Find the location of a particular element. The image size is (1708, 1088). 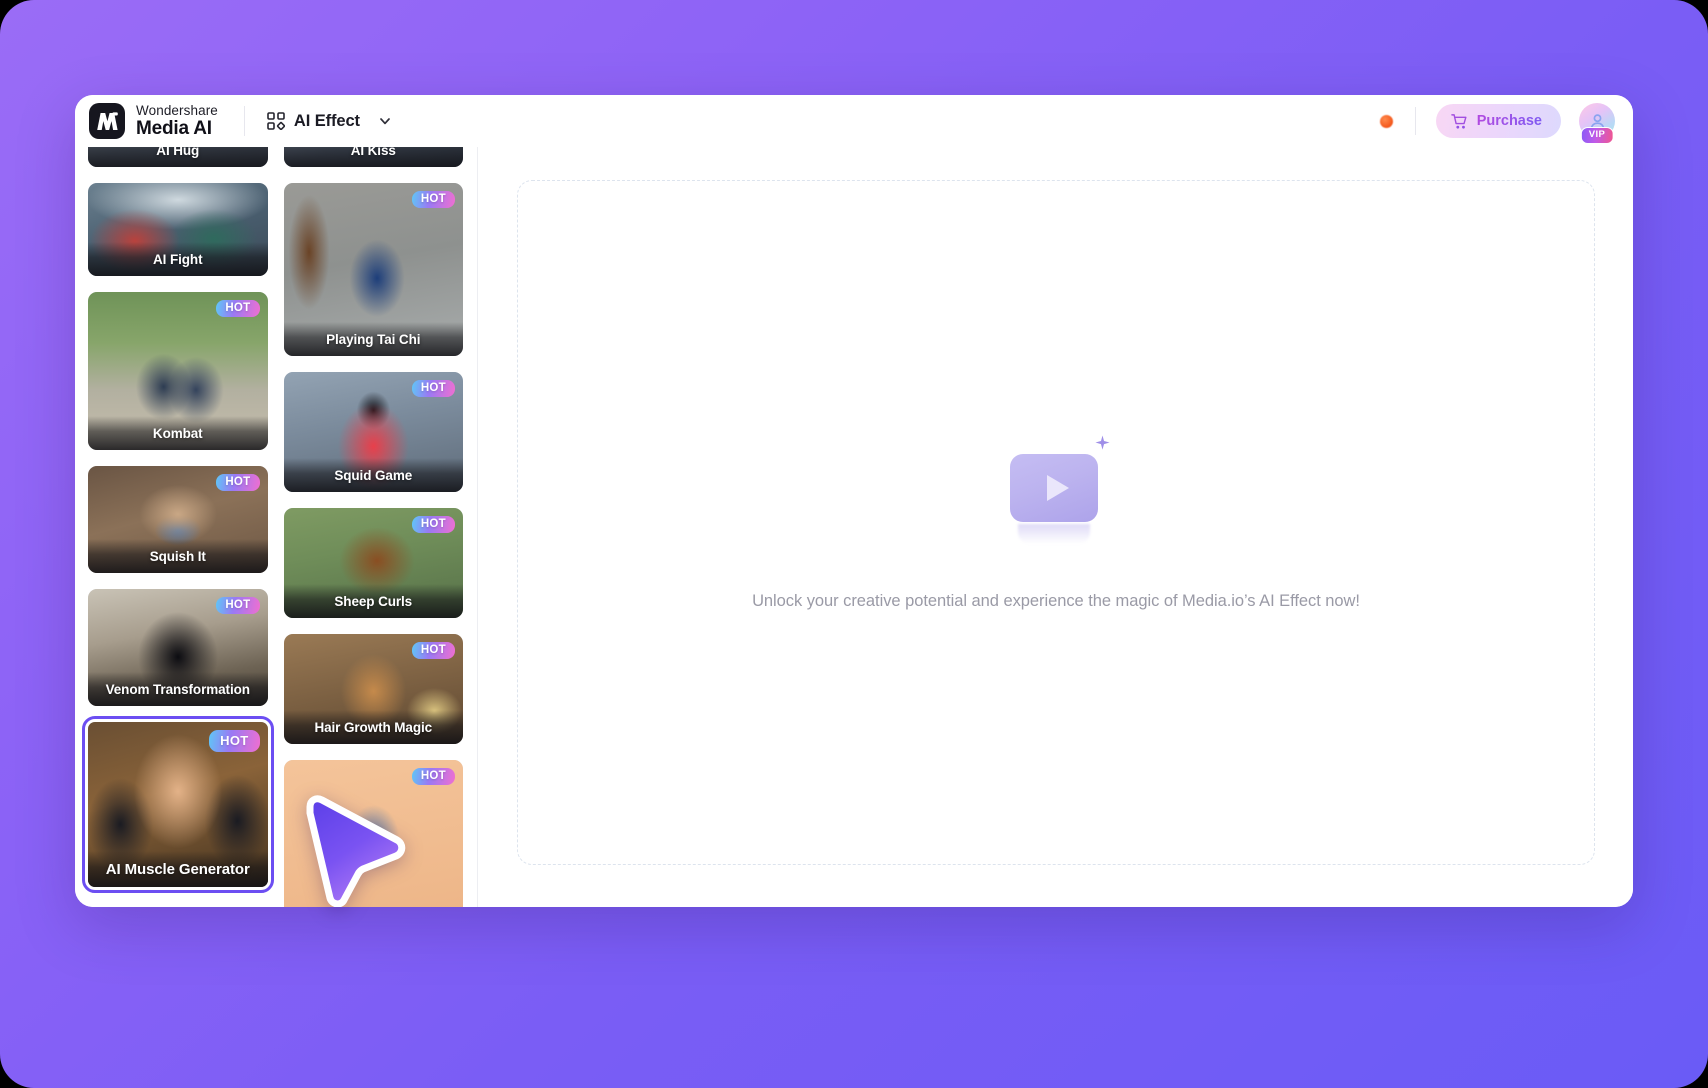

effect-card-title: AI Hug is located at coordinates (178, 157).